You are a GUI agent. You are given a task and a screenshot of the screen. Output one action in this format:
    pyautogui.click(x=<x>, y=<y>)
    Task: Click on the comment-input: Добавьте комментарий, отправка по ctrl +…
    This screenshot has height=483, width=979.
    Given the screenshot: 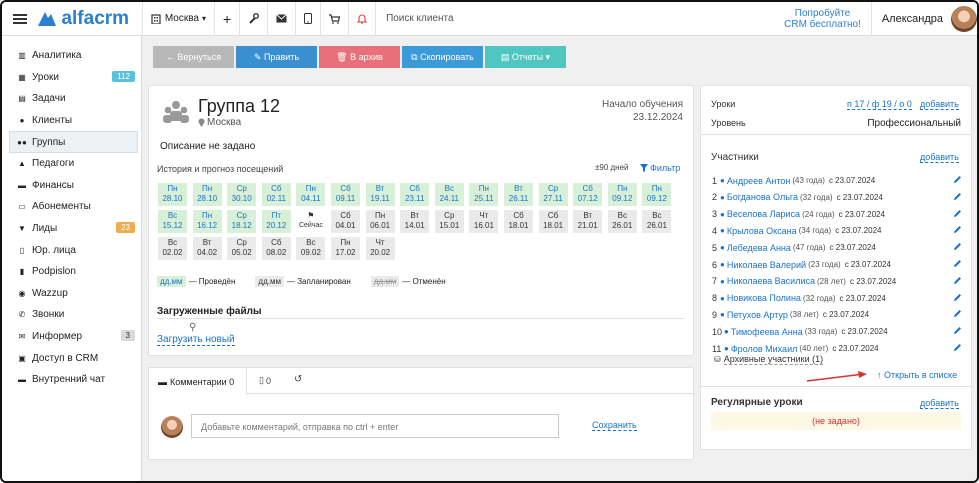 What is the action you would take?
    pyautogui.click(x=375, y=426)
    